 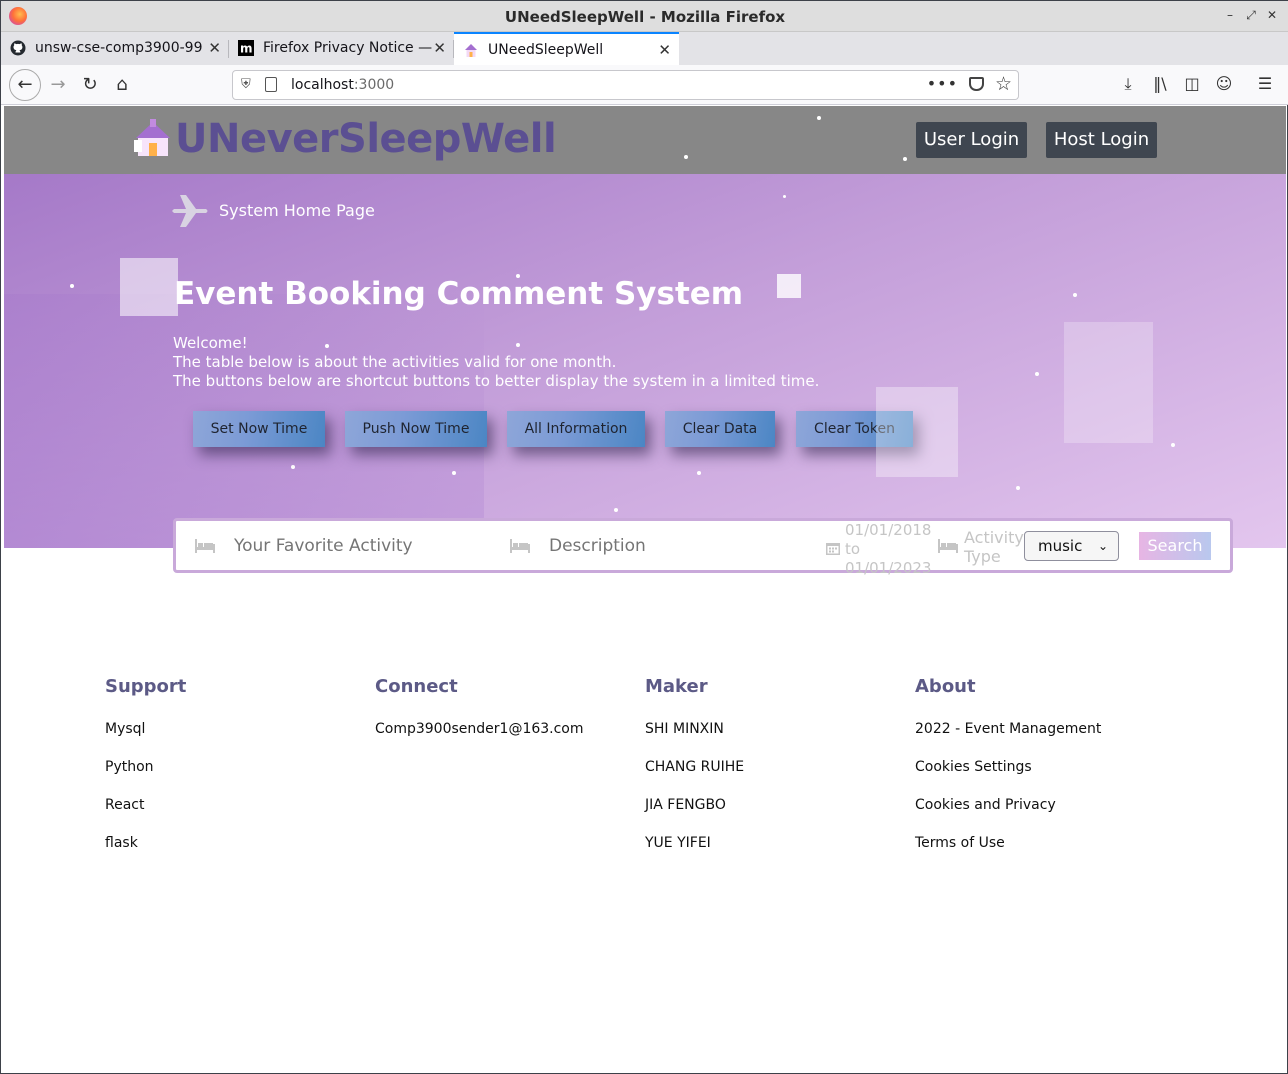 I want to click on set-now-time-button: Set Now Time, so click(x=259, y=429).